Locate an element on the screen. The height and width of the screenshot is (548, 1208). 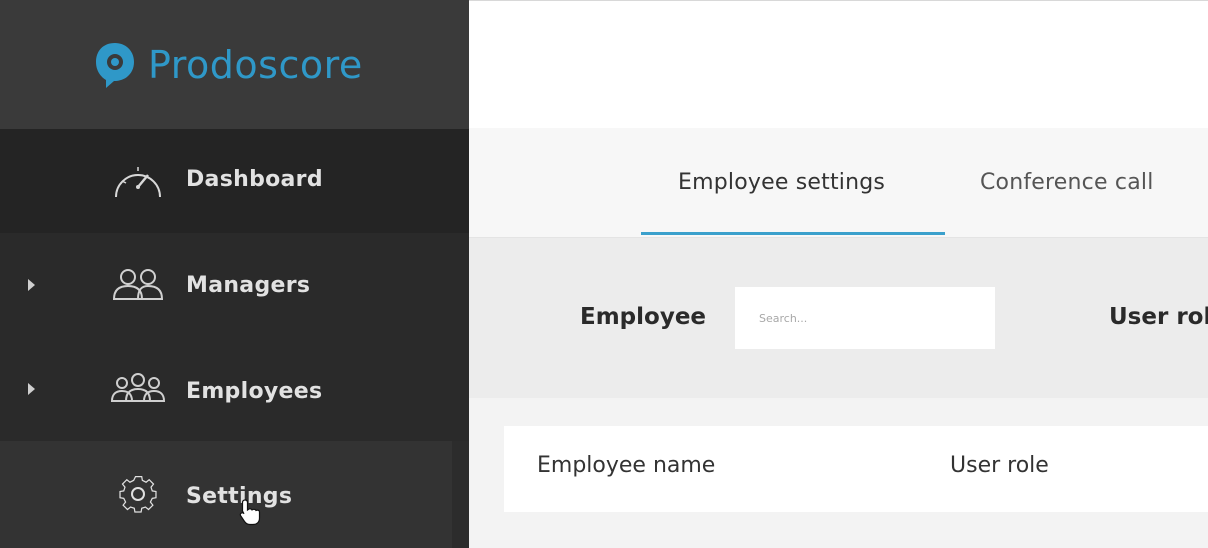
sidebar-item-label: Employees is located at coordinates (254, 391).